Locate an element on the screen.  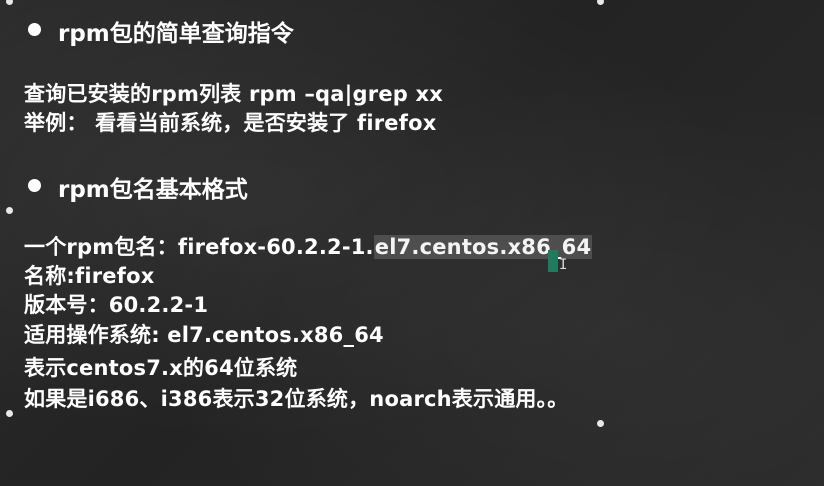
query-list-line: 查询已安装的rpm列表 rpm –qa|grep xx is located at coordinates (234, 94).